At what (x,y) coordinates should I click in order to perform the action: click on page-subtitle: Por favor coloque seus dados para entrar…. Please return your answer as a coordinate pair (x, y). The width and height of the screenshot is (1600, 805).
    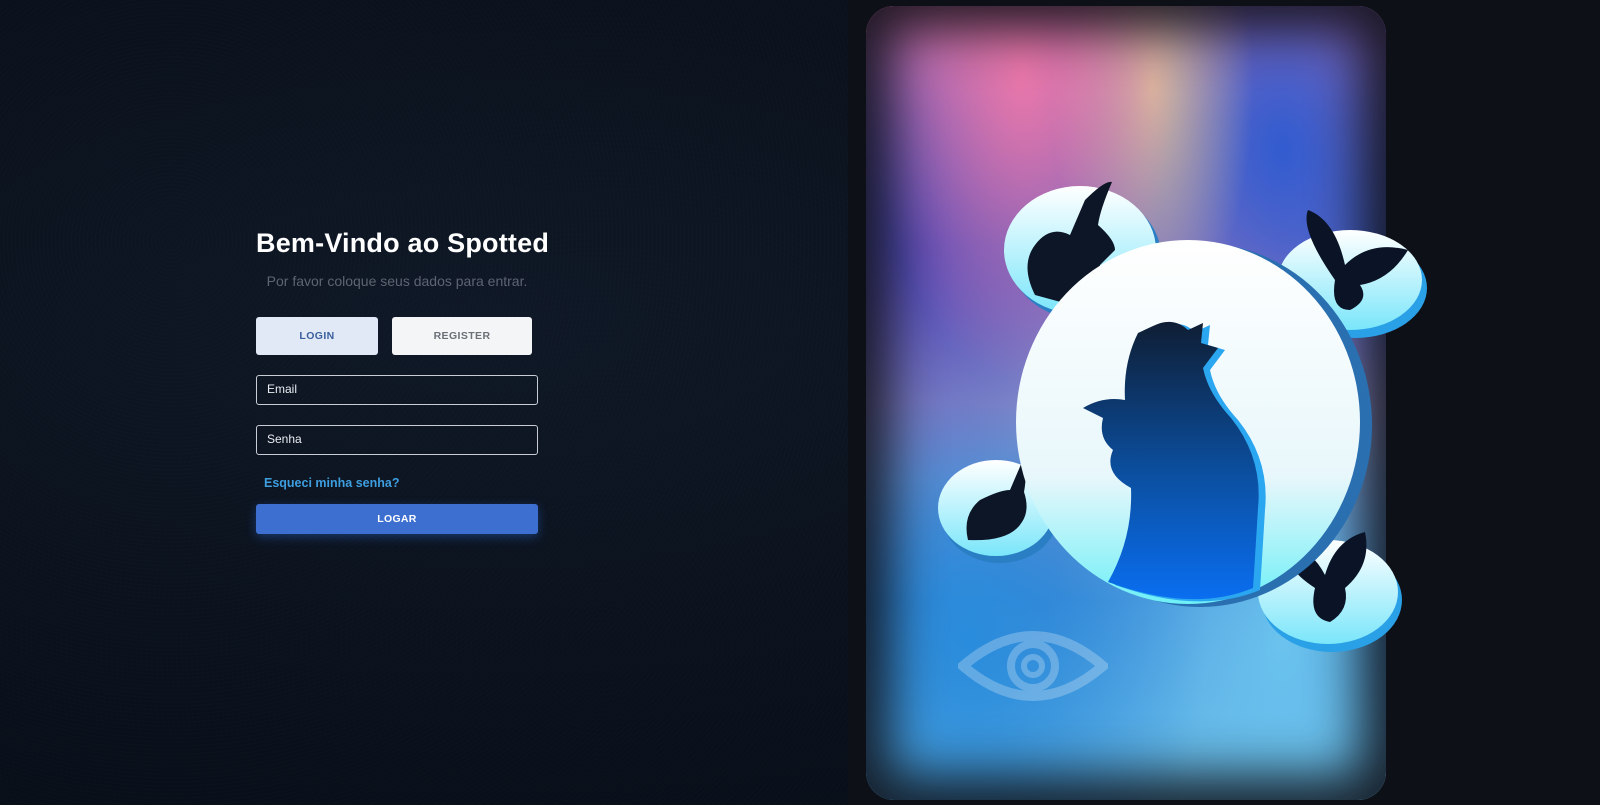
    Looking at the image, I should click on (397, 281).